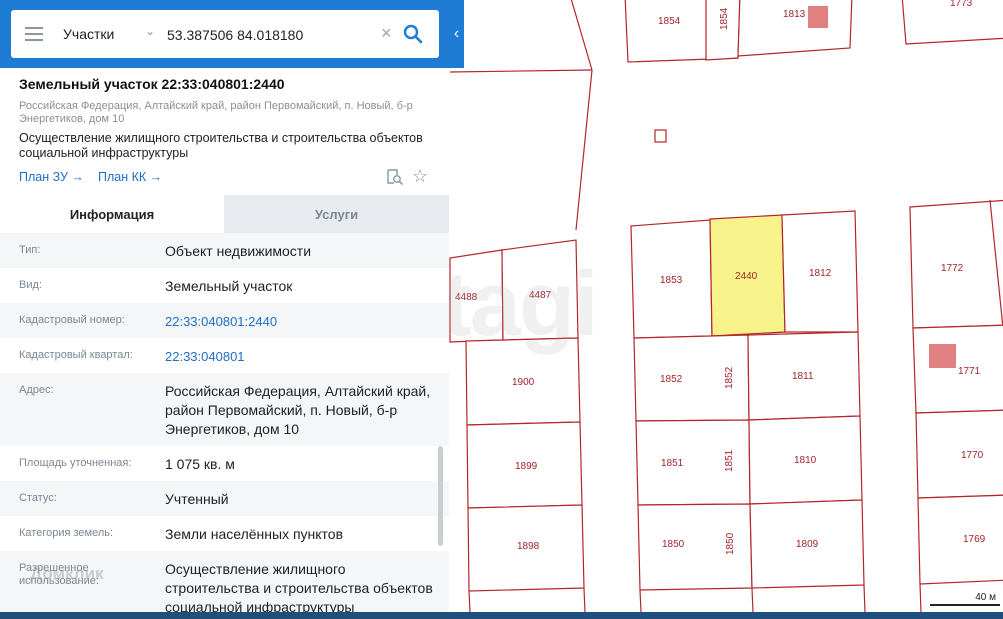  Describe the element at coordinates (961, 4) in the screenshot. I see `parcel-label: 1773` at that location.